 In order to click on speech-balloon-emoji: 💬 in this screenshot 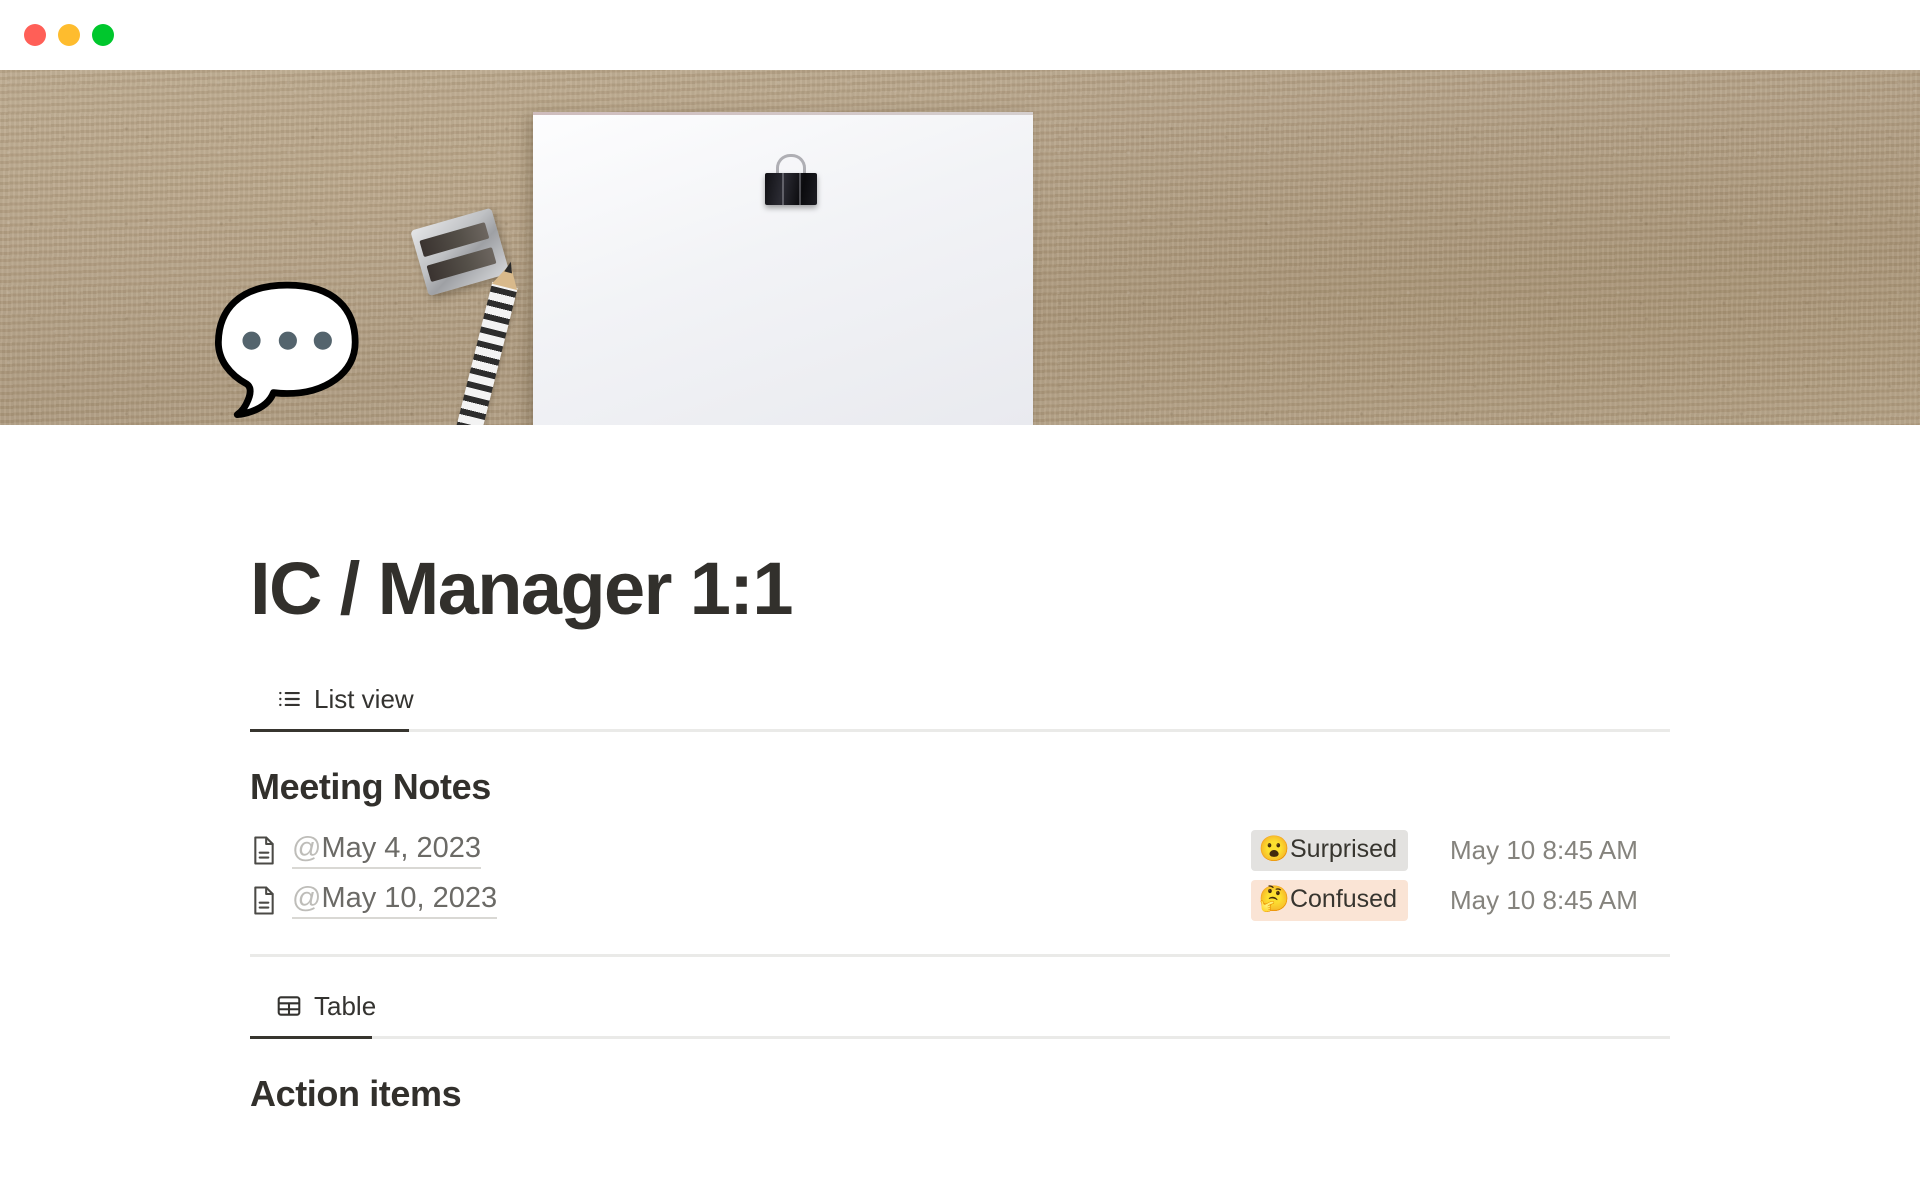, I will do `click(287, 349)`.